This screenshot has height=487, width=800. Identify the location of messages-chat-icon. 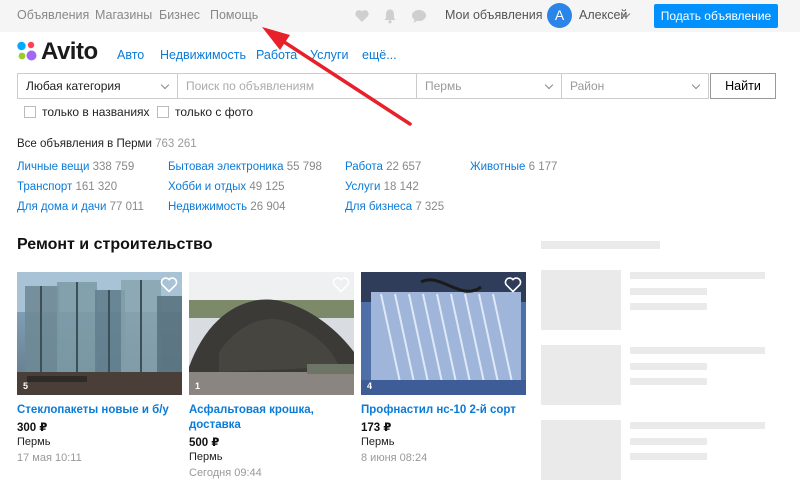
(419, 16).